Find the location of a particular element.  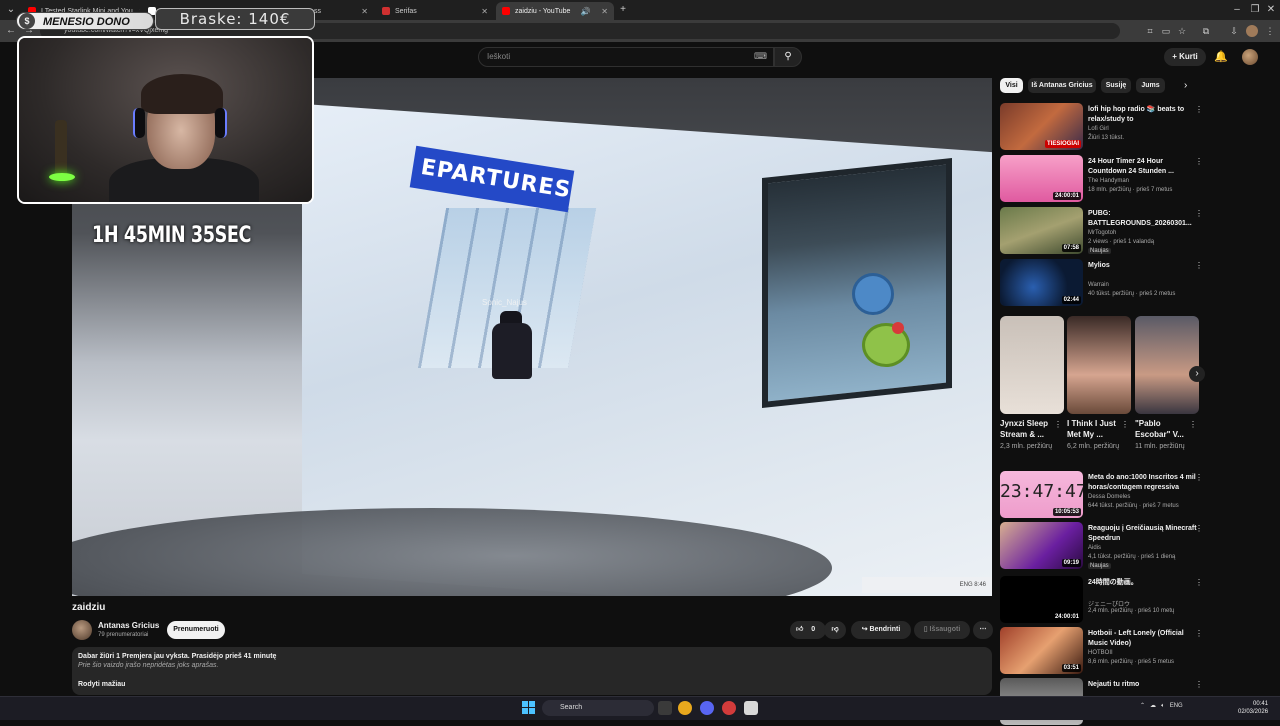

shorts-next-icon: › is located at coordinates (1197, 374).